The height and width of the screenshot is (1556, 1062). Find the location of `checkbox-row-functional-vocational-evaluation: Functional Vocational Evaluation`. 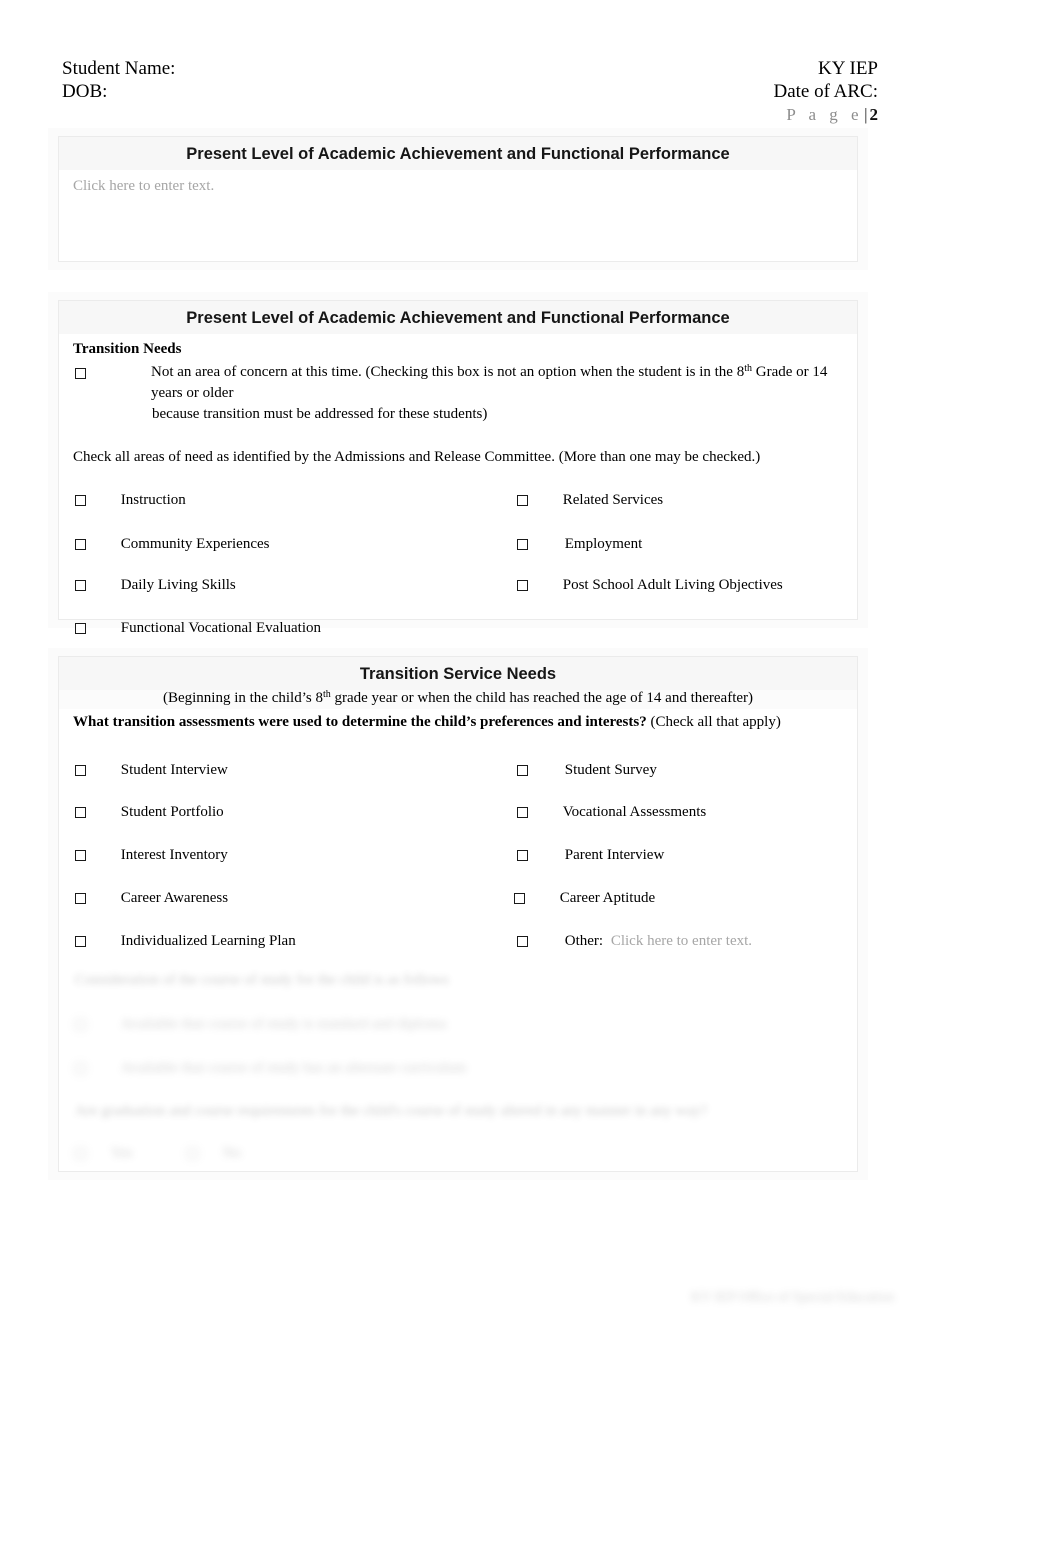

checkbox-row-functional-vocational-evaluation: Functional Vocational Evaluation is located at coordinates (198, 628).